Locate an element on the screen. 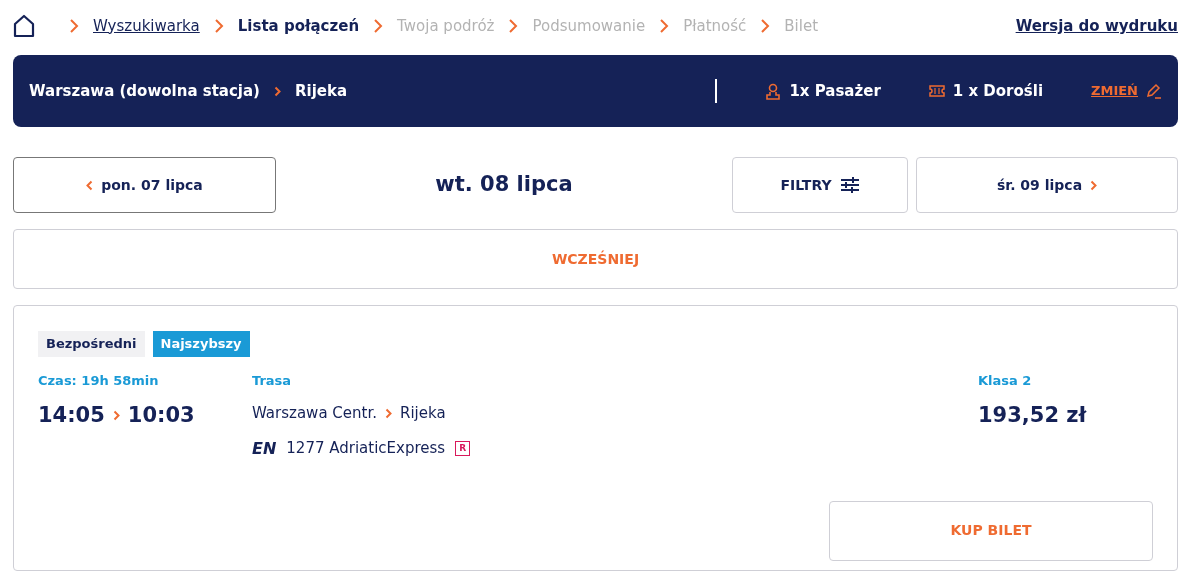 This screenshot has height=580, width=1186. tag-label: Bezpośredni is located at coordinates (91, 344).